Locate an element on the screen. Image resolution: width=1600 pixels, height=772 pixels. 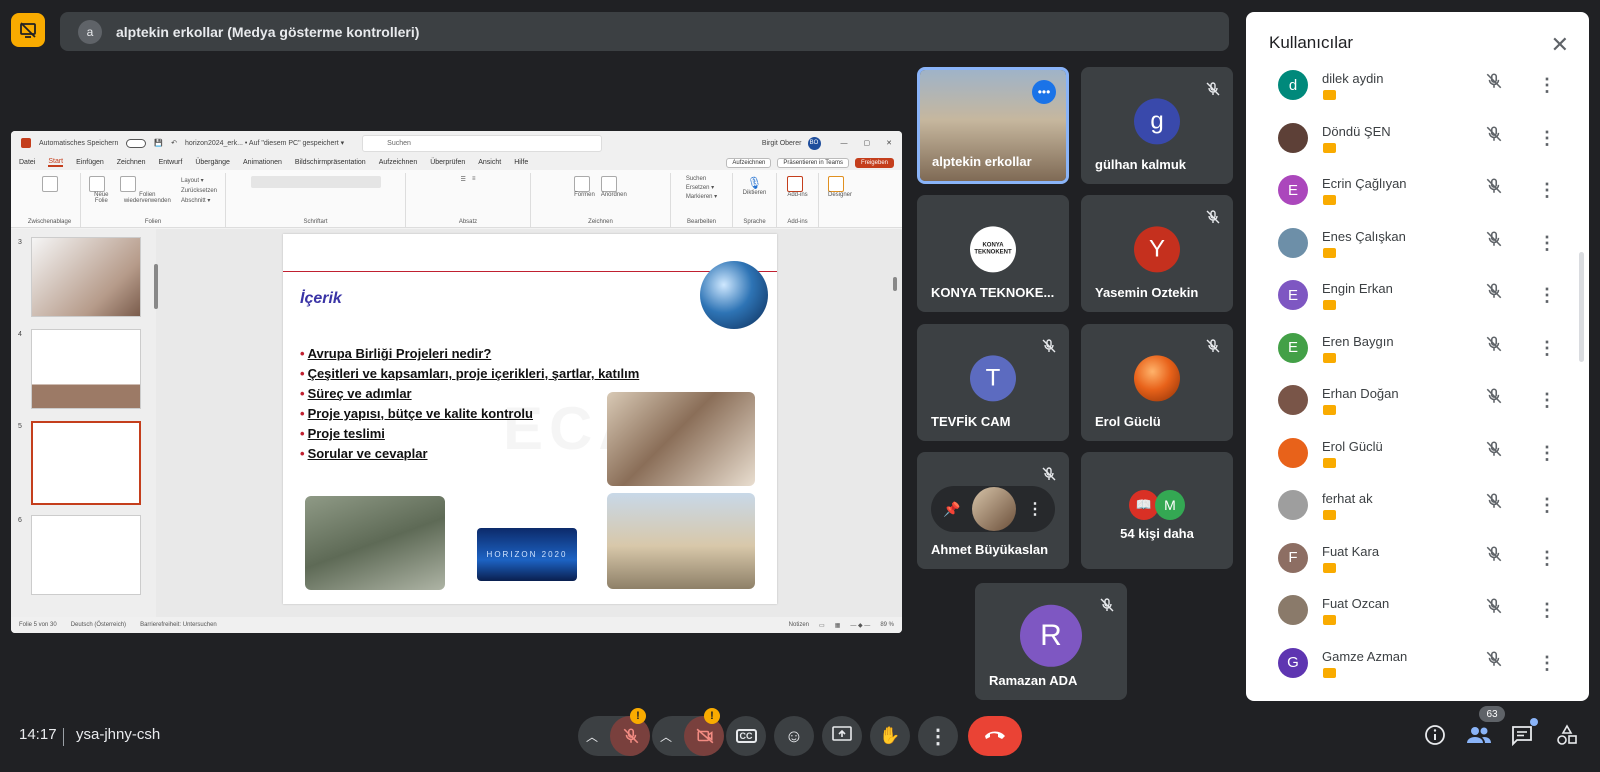
presenting-indicator-icon is located at coordinates (28, 30).